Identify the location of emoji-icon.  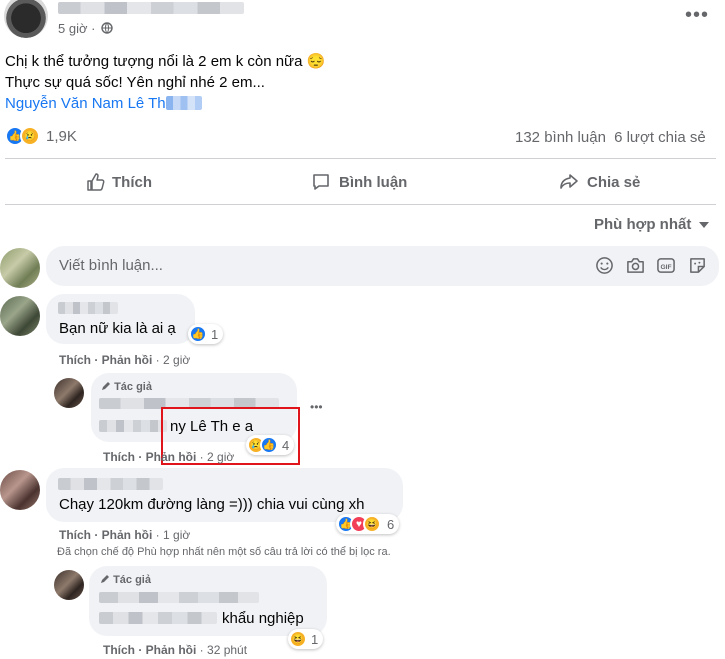
(604, 265).